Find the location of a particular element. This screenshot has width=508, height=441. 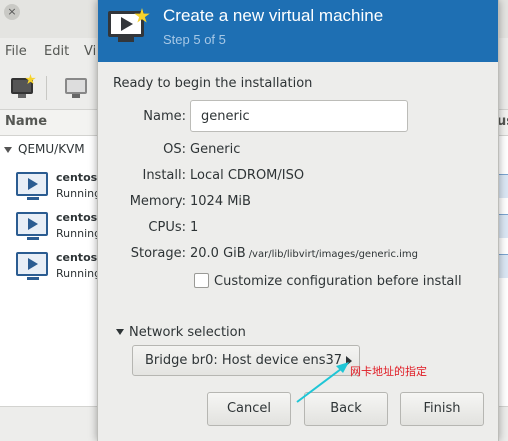

name-label: Name: is located at coordinates (164, 116).